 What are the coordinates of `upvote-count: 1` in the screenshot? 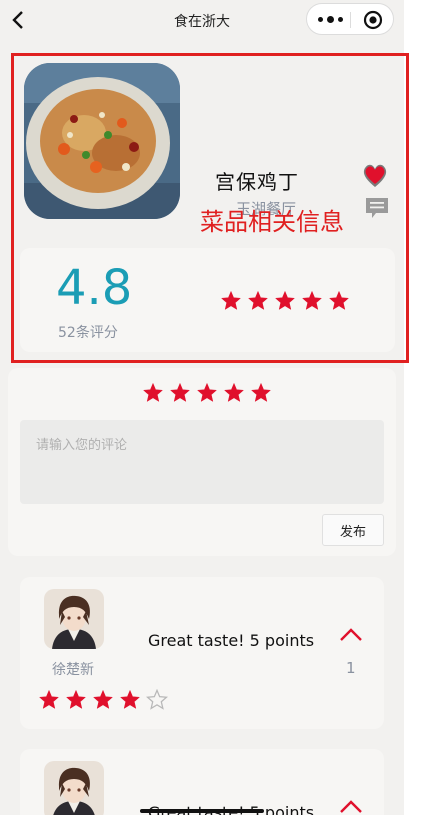 It's located at (351, 668).